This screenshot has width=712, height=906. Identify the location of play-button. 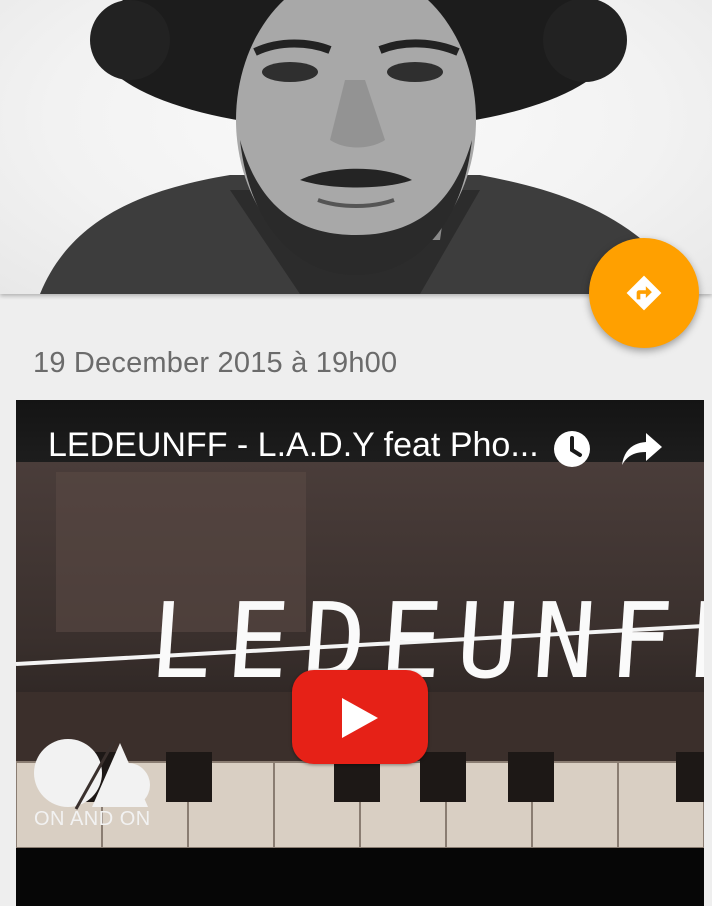
(360, 717).